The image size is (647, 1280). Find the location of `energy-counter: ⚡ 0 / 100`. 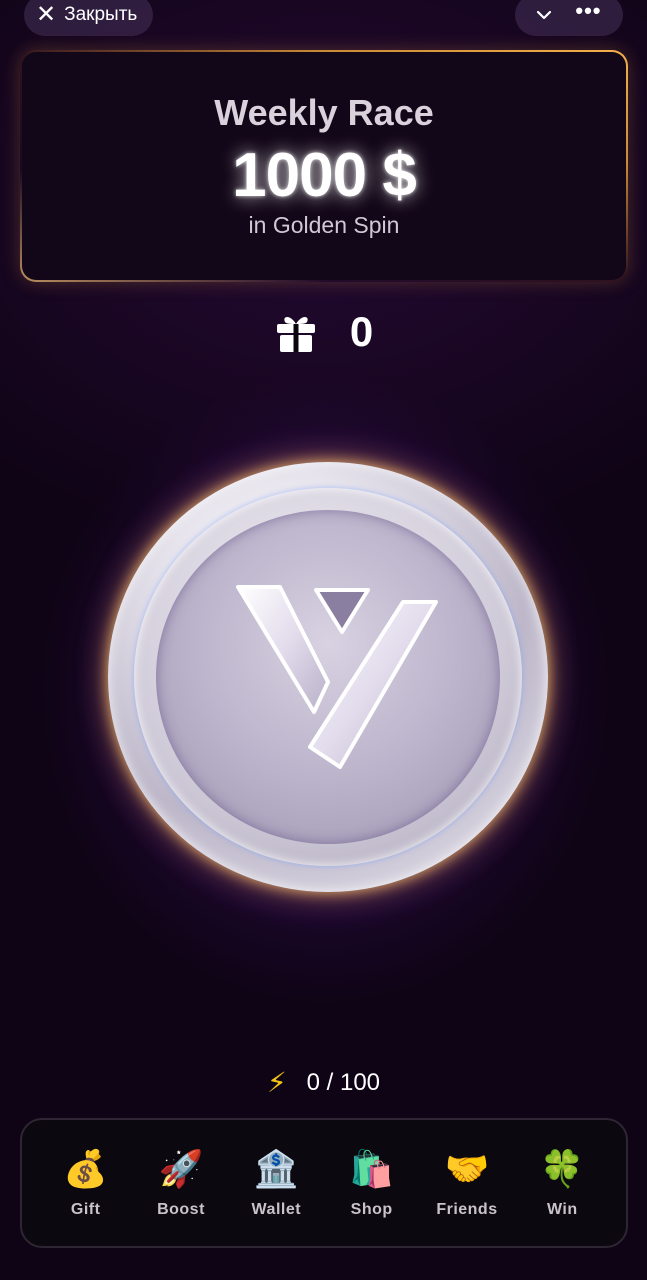

energy-counter: ⚡ 0 / 100 is located at coordinates (323, 1082).